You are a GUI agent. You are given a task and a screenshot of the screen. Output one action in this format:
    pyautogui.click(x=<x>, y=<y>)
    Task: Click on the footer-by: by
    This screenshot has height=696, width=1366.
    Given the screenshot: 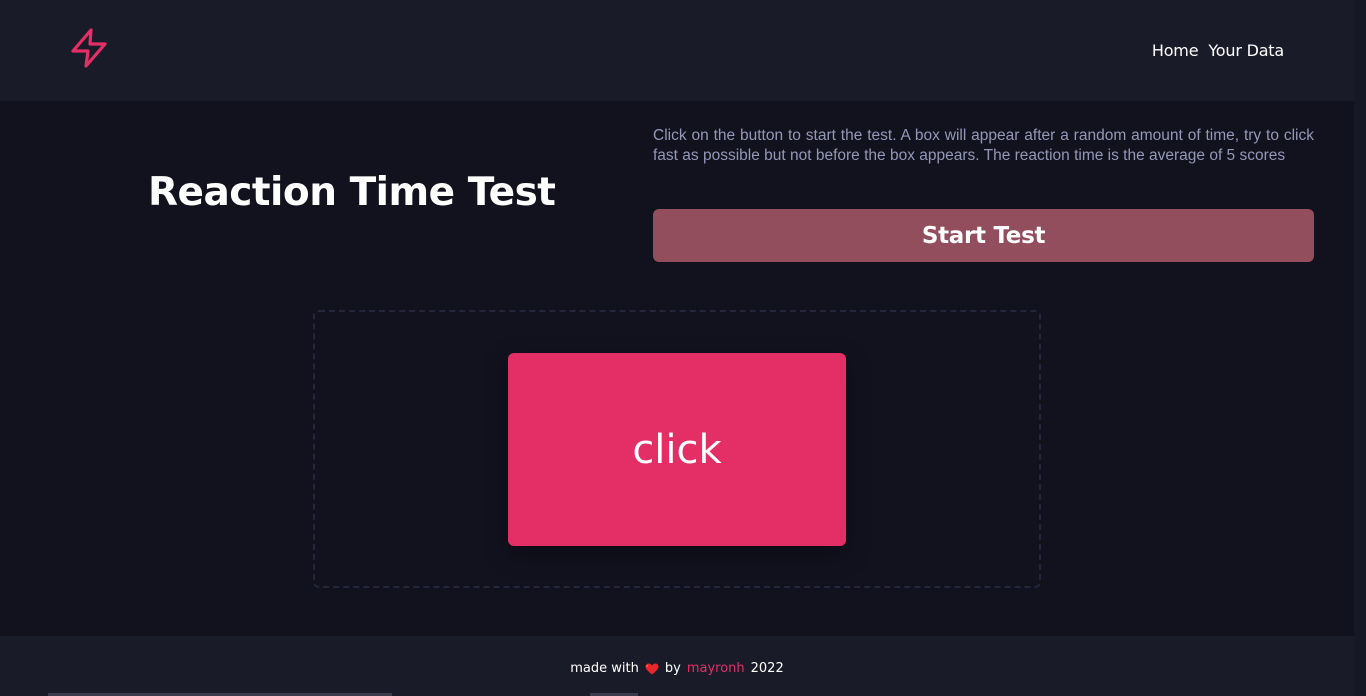 What is the action you would take?
    pyautogui.click(x=672, y=668)
    